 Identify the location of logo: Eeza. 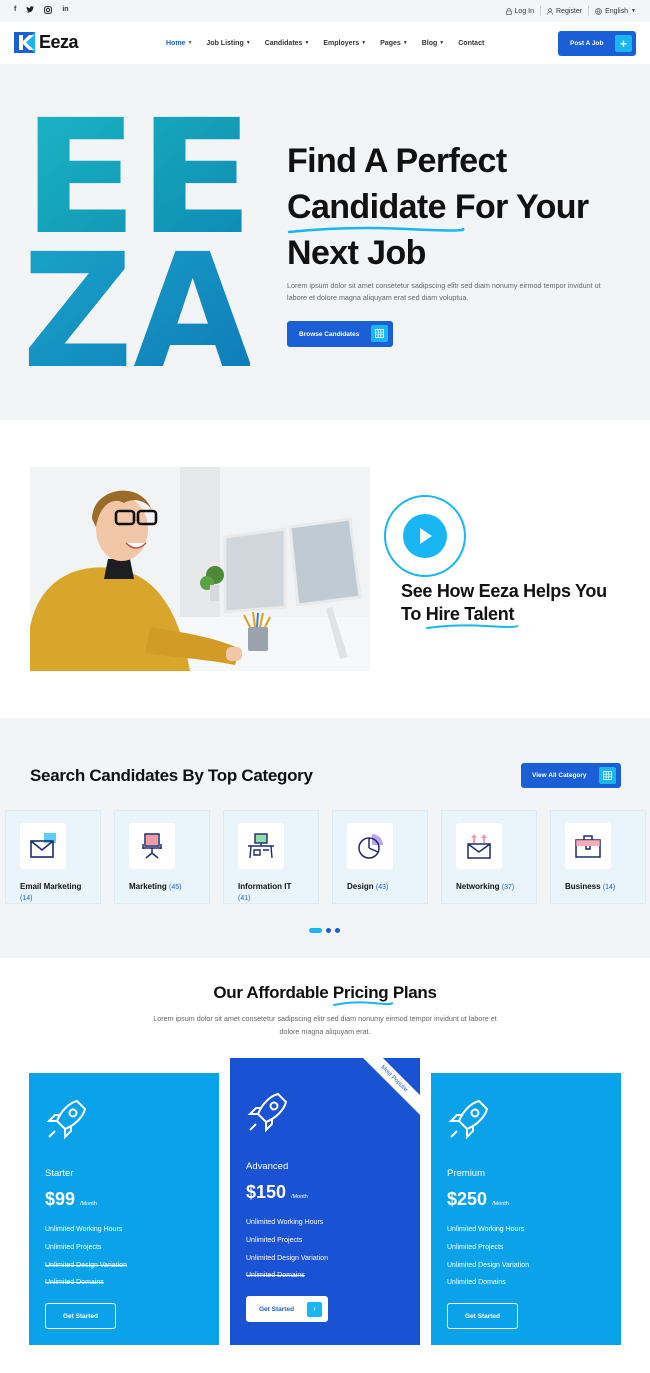
(46, 42).